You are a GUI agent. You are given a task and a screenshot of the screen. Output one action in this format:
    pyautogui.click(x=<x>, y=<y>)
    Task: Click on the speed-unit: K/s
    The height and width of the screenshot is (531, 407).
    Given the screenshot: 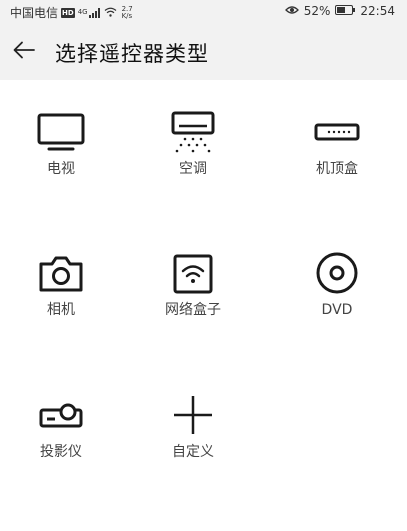 What is the action you would take?
    pyautogui.click(x=127, y=15)
    